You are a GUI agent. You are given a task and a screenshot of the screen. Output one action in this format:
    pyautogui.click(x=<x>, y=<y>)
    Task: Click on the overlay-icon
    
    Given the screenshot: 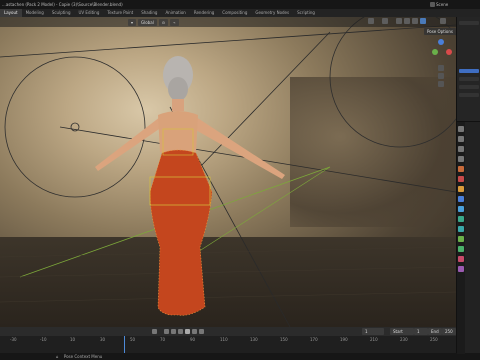 What is the action you would take?
    pyautogui.click(x=371, y=21)
    